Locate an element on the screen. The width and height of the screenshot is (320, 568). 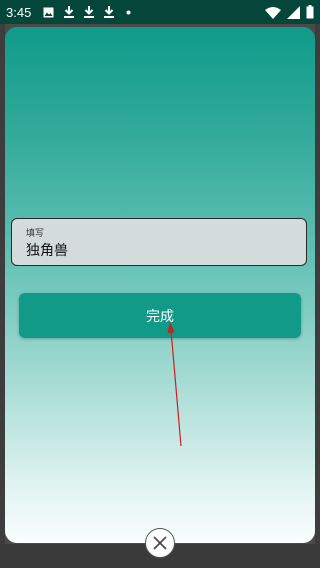
close-icon is located at coordinates (160, 543).